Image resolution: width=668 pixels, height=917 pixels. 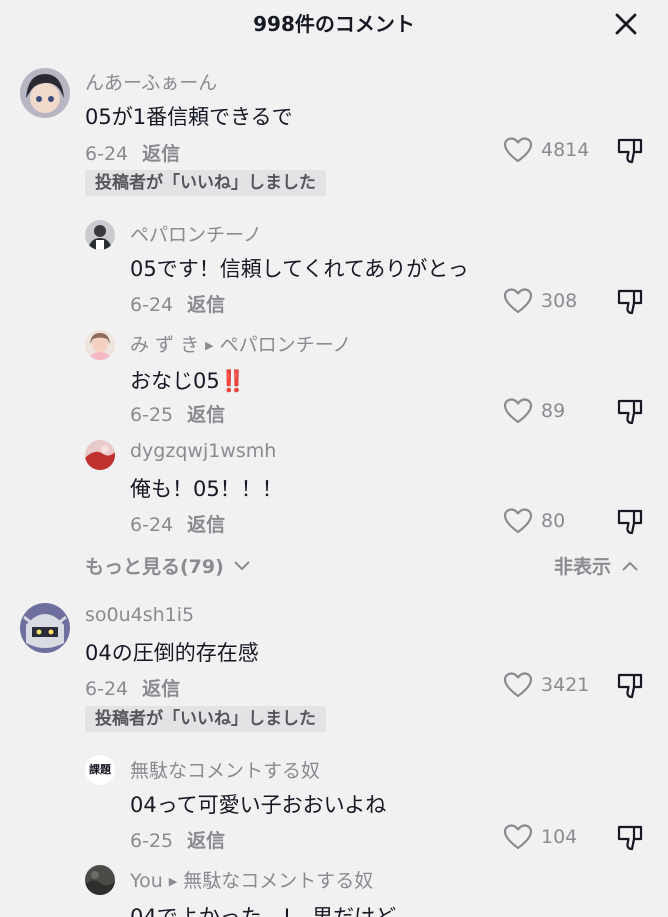 I want to click on like-count: 3421, so click(x=565, y=685).